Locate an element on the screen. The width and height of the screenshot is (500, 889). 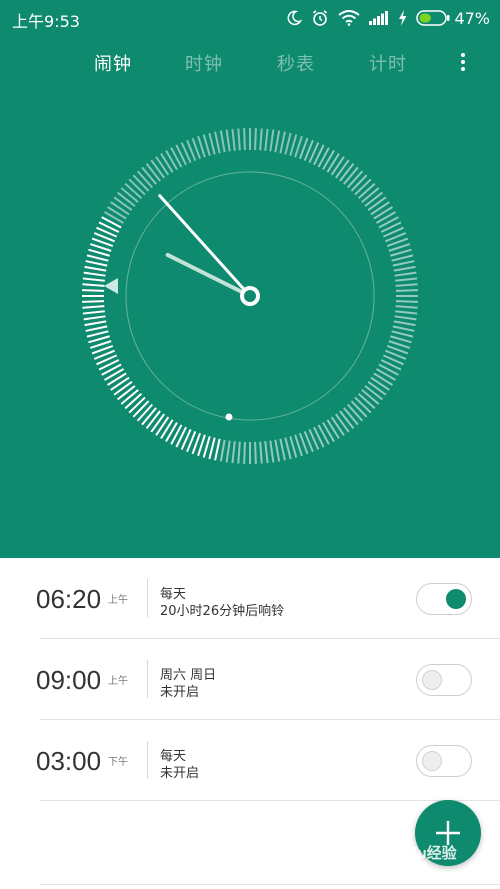
battery-icon is located at coordinates (433, 18).